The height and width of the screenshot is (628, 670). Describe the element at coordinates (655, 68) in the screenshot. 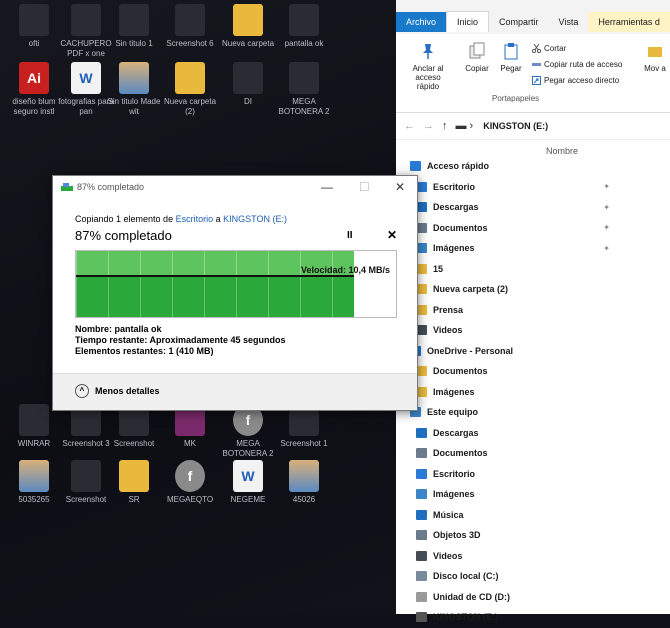

I see `move-label: Mov a` at that location.